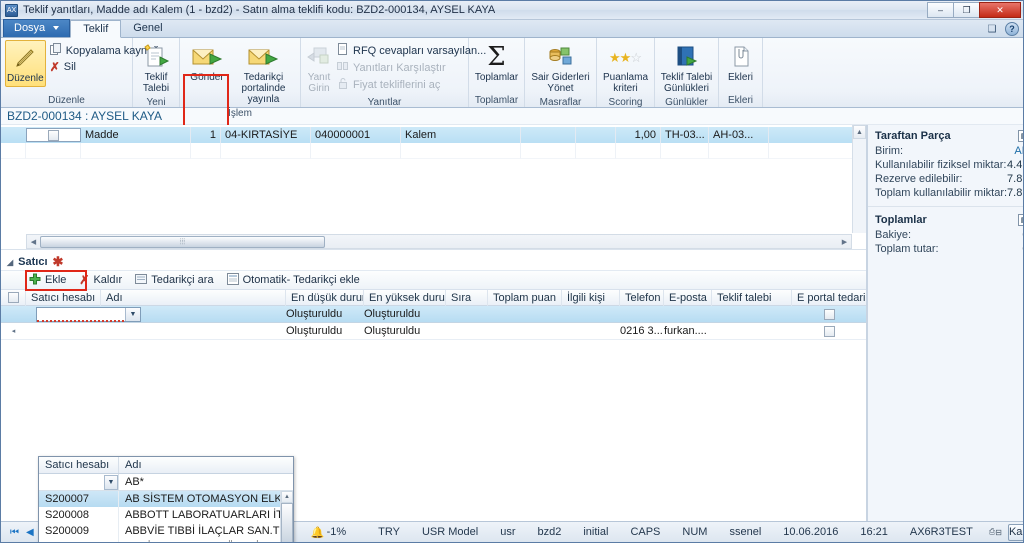 The image size is (1024, 543). Describe the element at coordinates (941, 193) in the screenshot. I see `toplam-kullanilabilir-miktar-label: Toplam kullanılabilir miktar:` at that location.